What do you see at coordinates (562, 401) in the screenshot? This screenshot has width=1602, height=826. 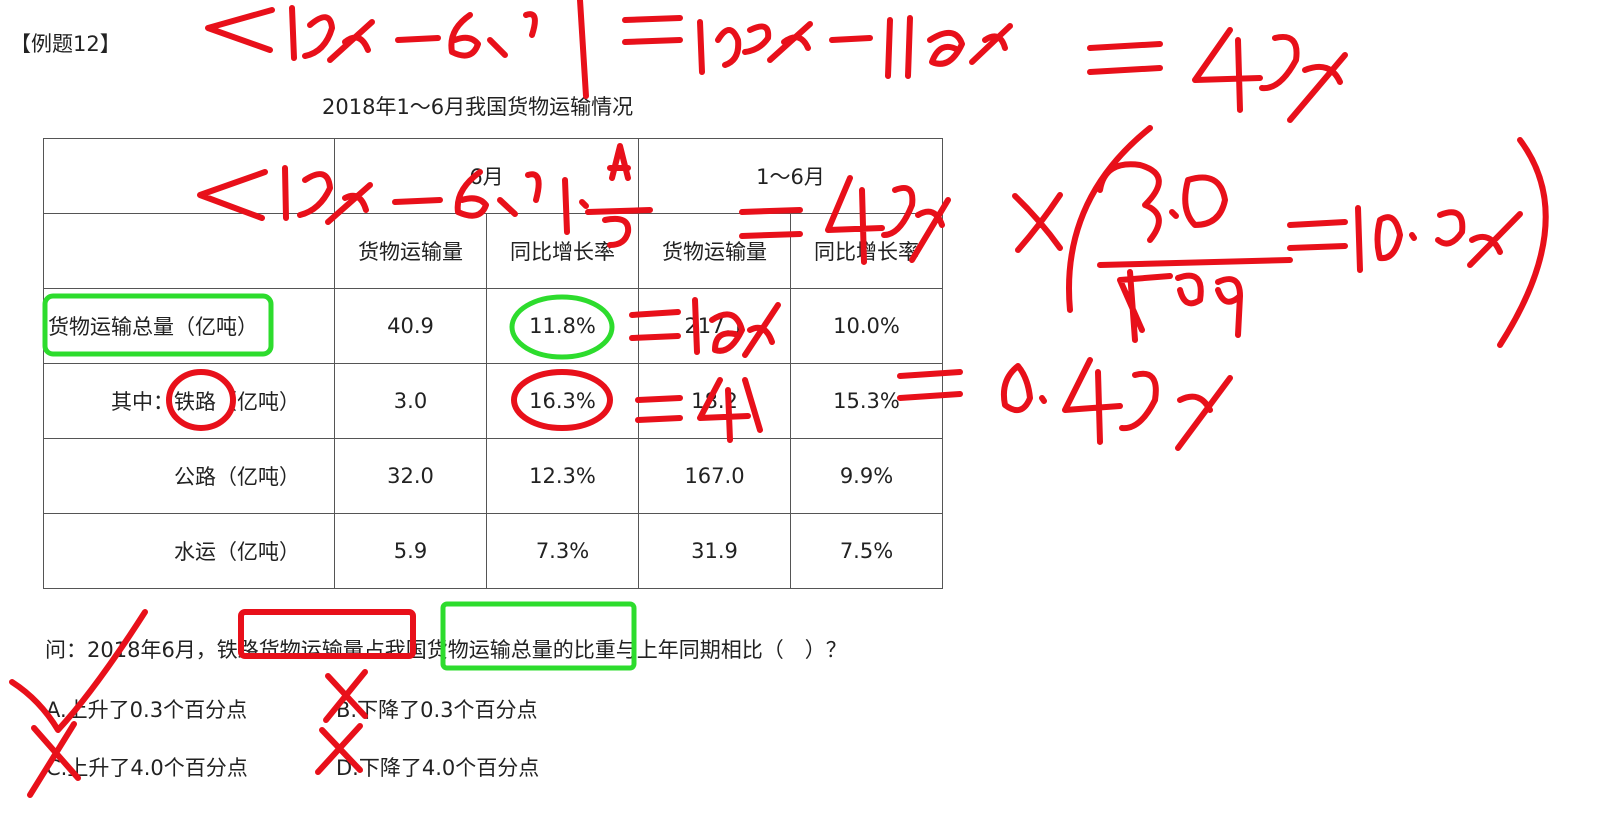 I see `table-cell: 16.3%` at bounding box center [562, 401].